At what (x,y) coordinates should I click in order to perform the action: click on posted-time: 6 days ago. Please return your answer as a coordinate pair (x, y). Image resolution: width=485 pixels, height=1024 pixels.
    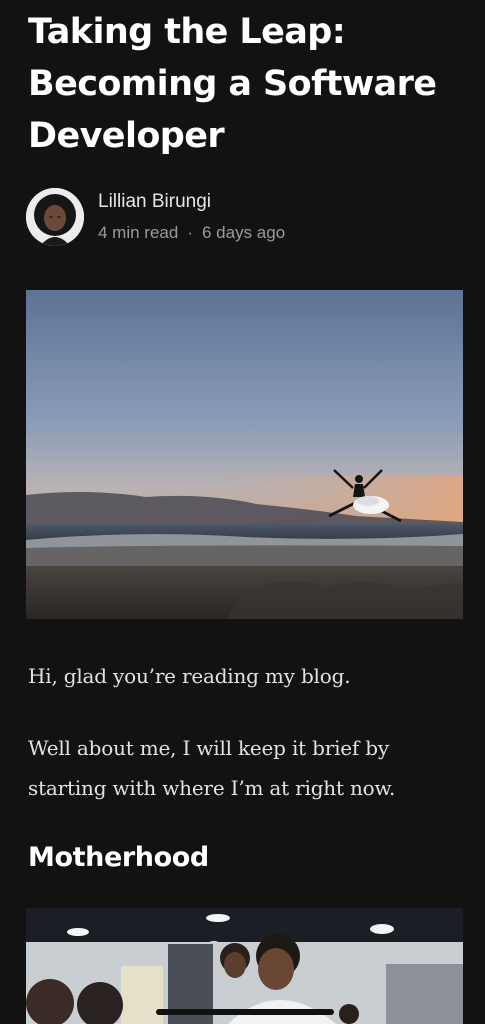
    Looking at the image, I should click on (244, 232).